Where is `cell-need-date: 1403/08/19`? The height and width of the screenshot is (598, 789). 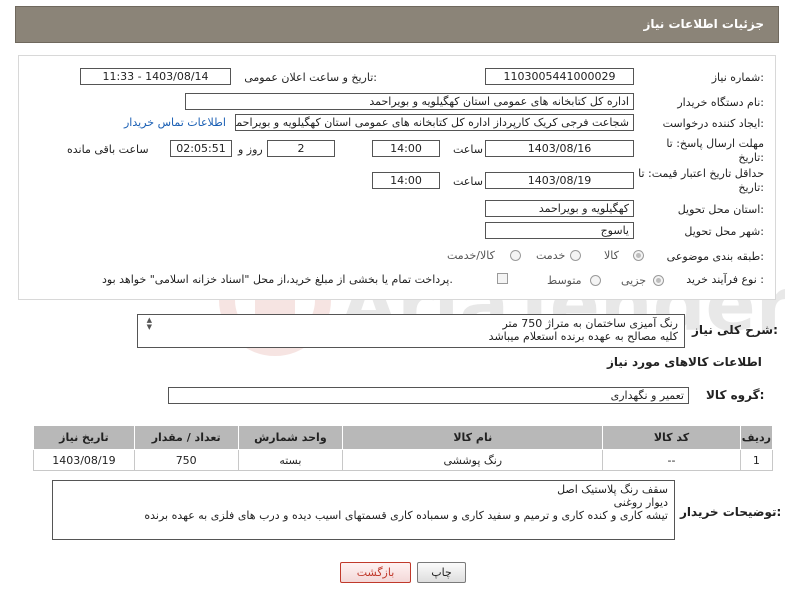
cell-need-date: 1403/08/19 is located at coordinates (84, 460).